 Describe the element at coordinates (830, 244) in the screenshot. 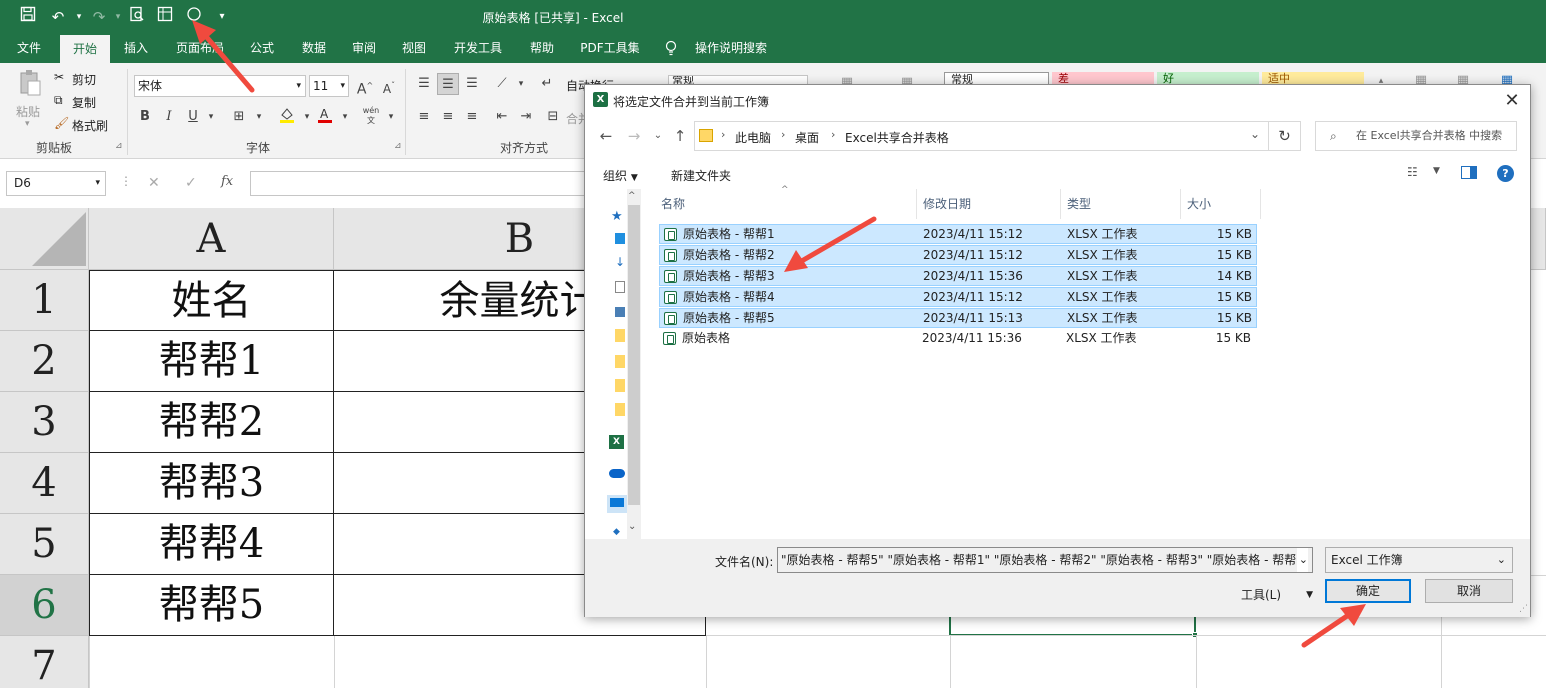

I see `arrow-to-selected-files` at that location.